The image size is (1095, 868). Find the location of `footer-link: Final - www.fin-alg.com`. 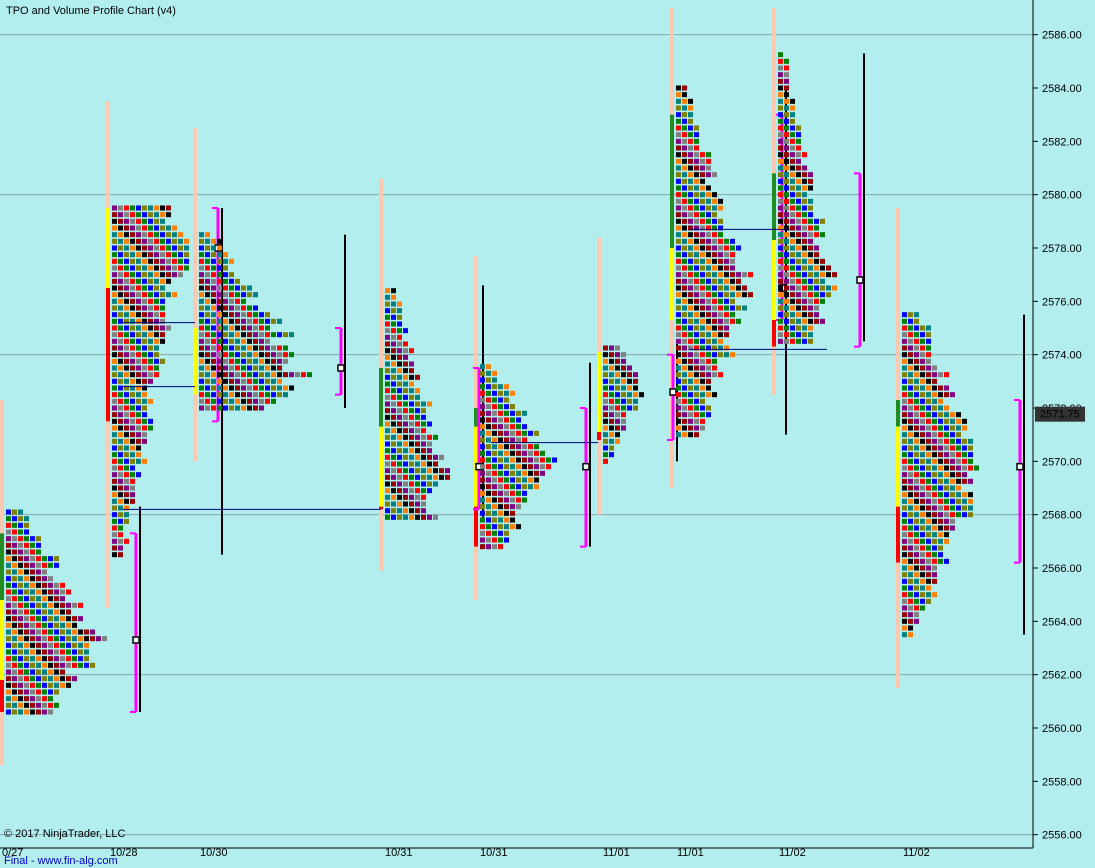

footer-link: Final - www.fin-alg.com is located at coordinates (61, 861).